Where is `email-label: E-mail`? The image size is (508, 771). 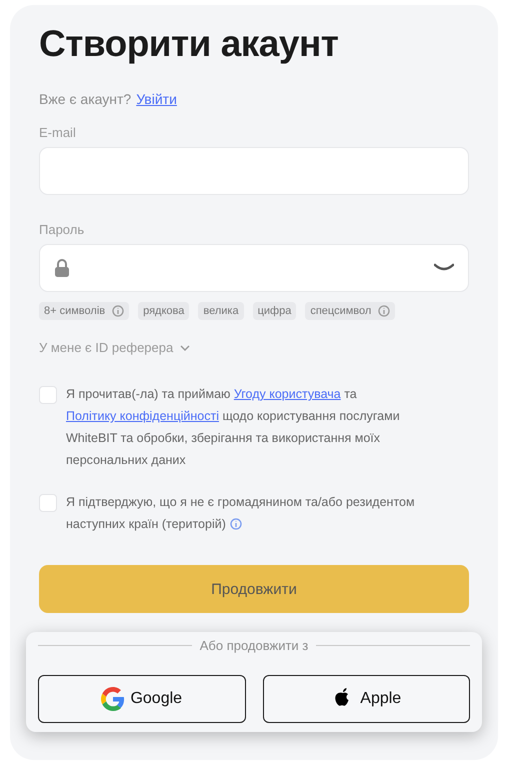
email-label: E-mail is located at coordinates (58, 132).